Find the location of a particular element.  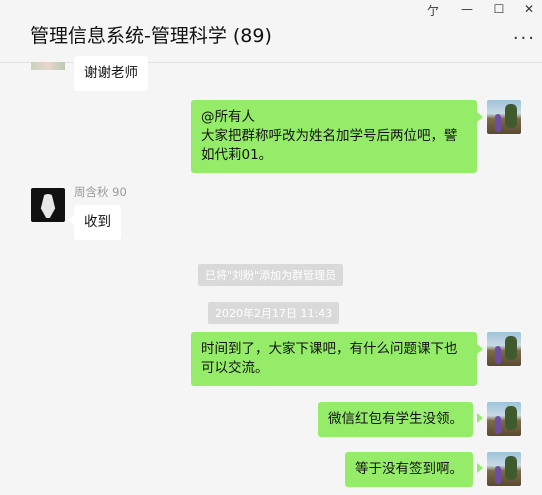

sender-nickname: 周含秋 90 is located at coordinates (100, 192).